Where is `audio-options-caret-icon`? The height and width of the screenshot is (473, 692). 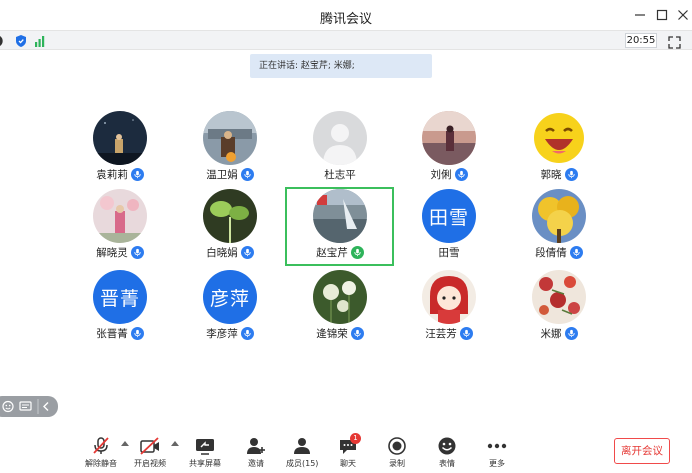 audio-options-caret-icon is located at coordinates (125, 443).